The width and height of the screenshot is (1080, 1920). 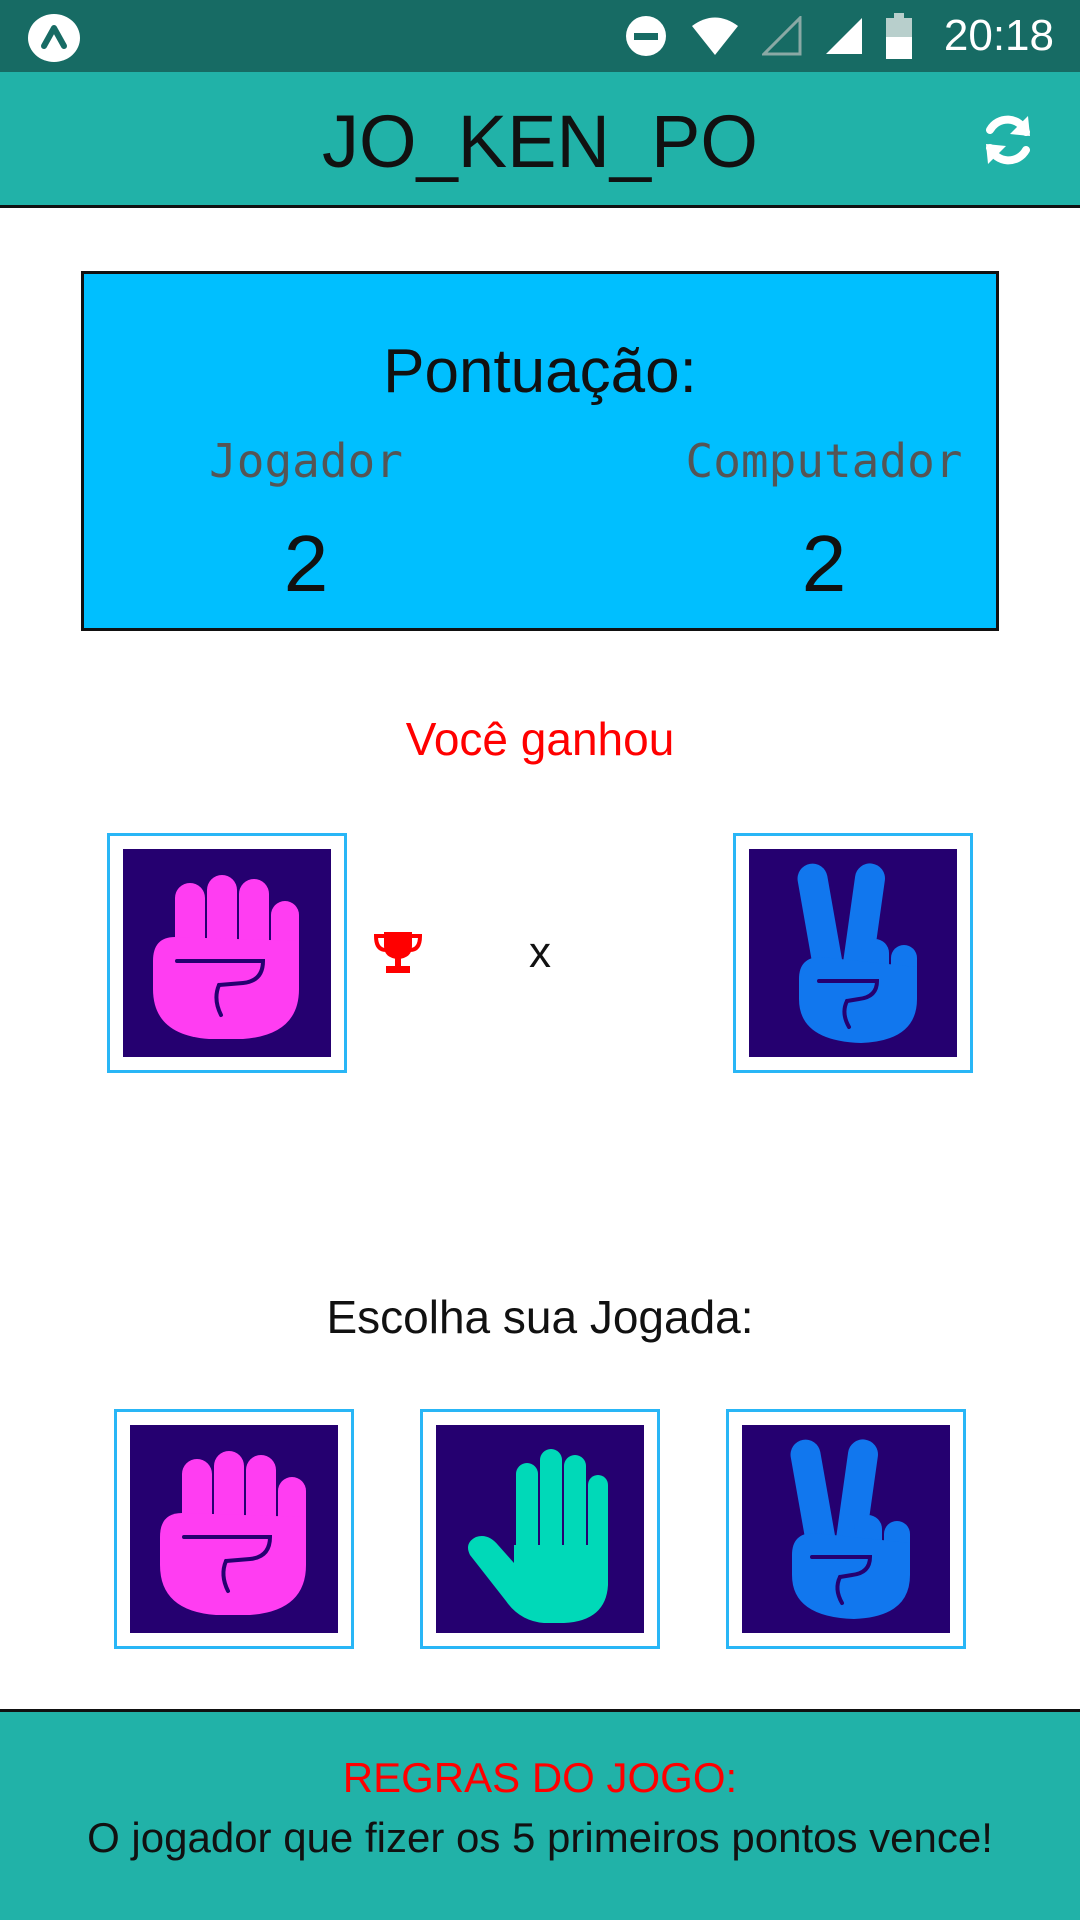 What do you see at coordinates (540, 1317) in the screenshot?
I see `choose-move-title: Escolha sua Jogada:` at bounding box center [540, 1317].